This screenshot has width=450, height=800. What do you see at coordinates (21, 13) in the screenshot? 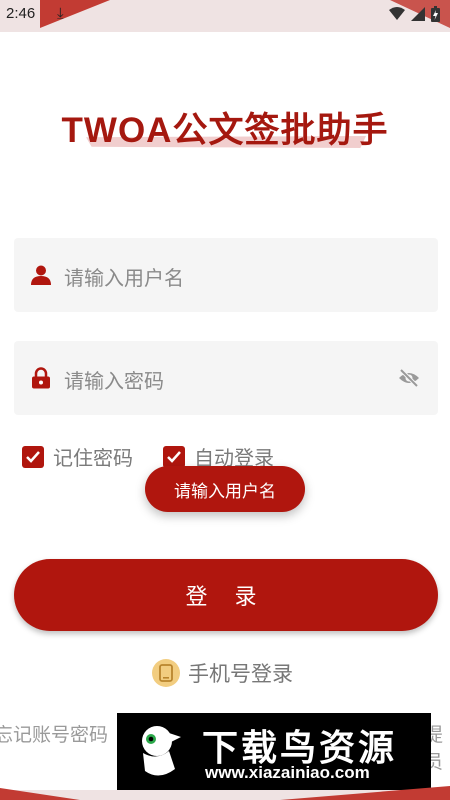
I see `status-time: 2:46` at bounding box center [21, 13].